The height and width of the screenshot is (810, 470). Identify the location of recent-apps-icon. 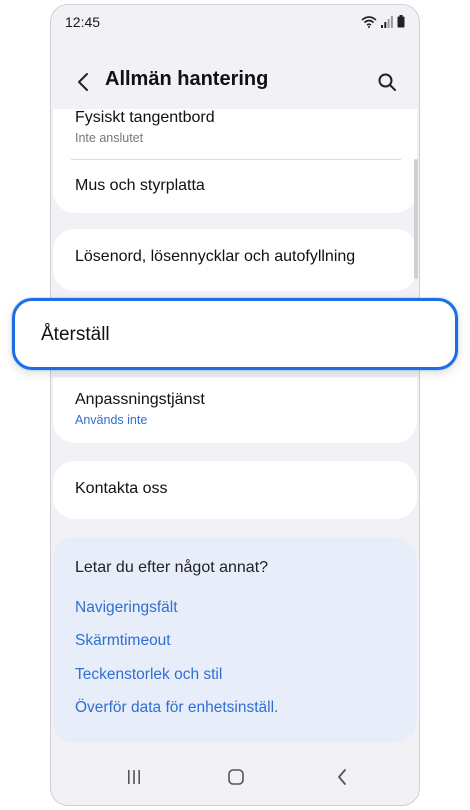
(134, 777).